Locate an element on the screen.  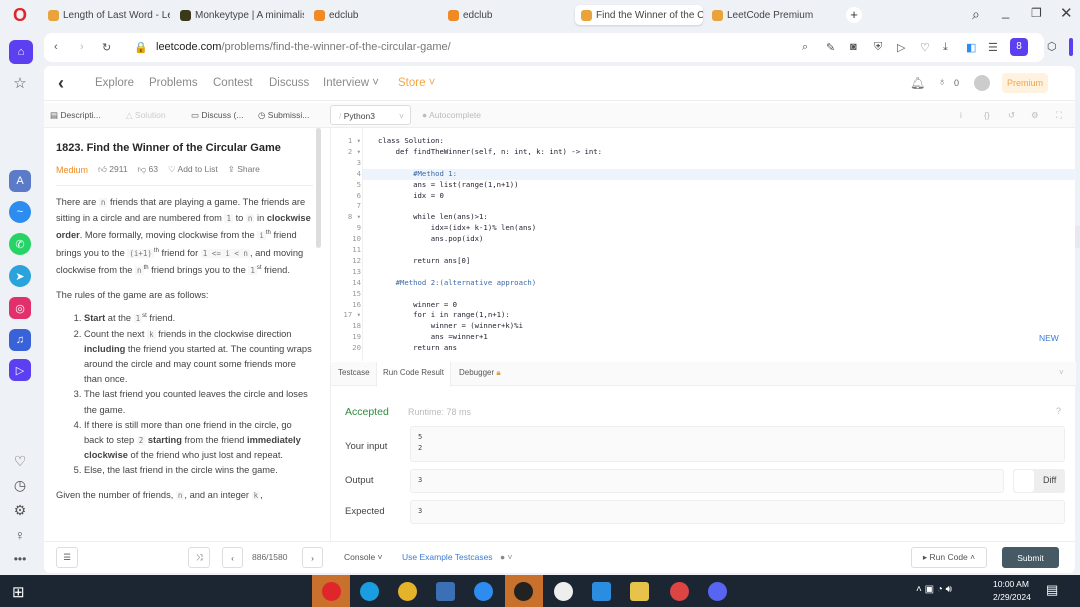
chrome-profile-taskbar-icon is located at coordinates (679, 591).